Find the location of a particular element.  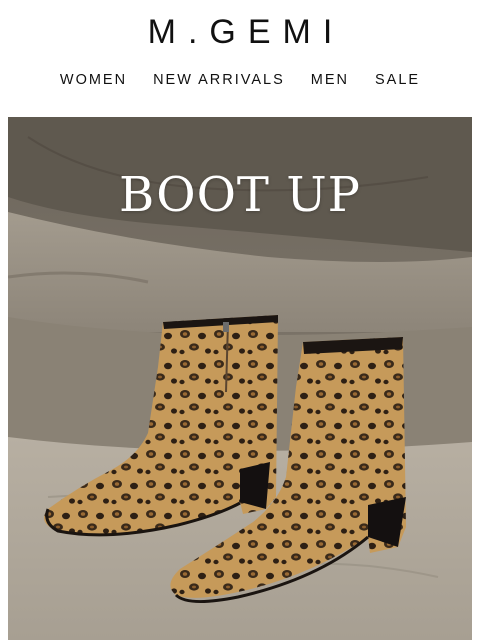

brand-logo: M.GEMI is located at coordinates (240, 32).